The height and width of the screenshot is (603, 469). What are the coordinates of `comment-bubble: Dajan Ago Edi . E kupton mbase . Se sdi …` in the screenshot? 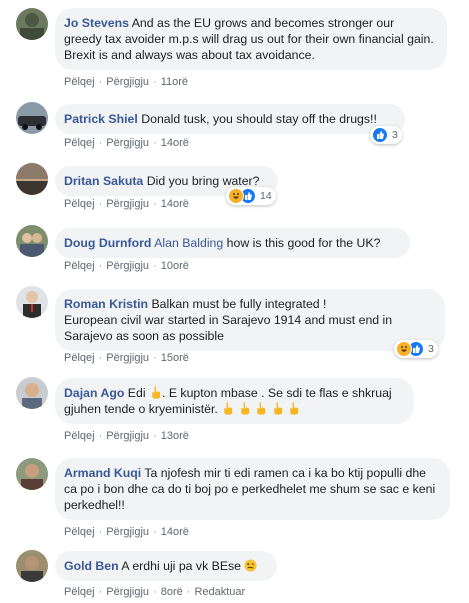 It's located at (234, 401).